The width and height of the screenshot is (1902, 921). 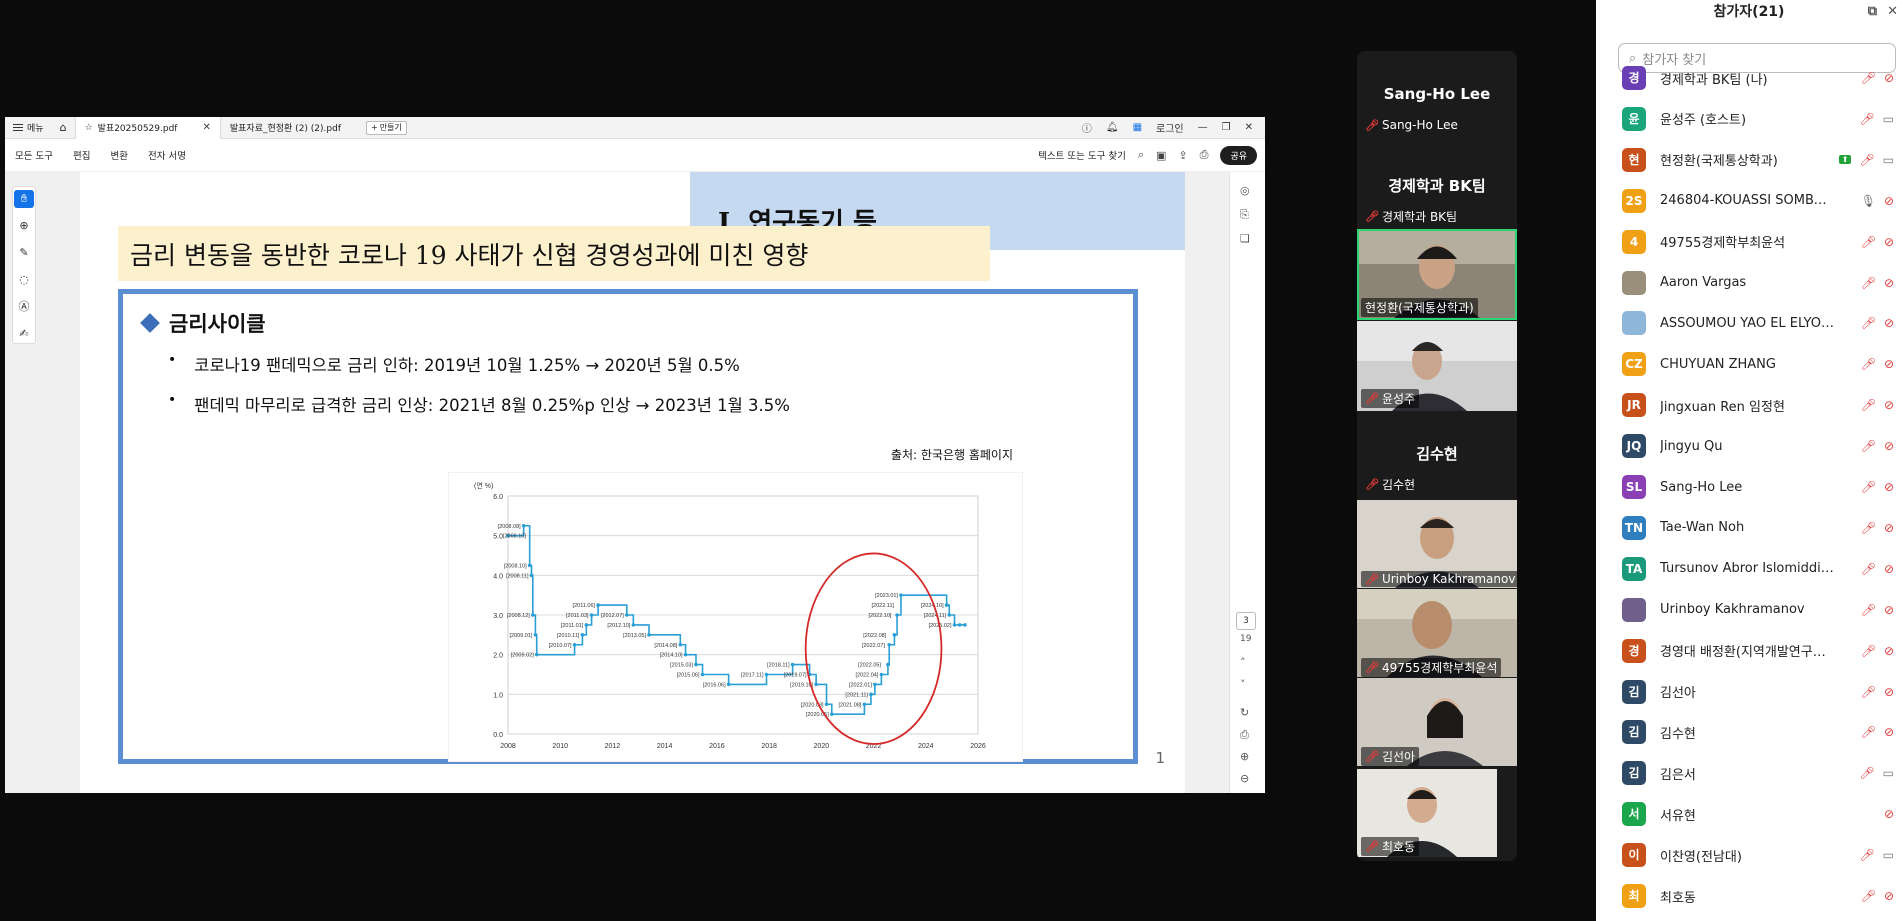 I want to click on participant-row: 최 최호동 🎤︎ ⊘, so click(x=1749, y=896).